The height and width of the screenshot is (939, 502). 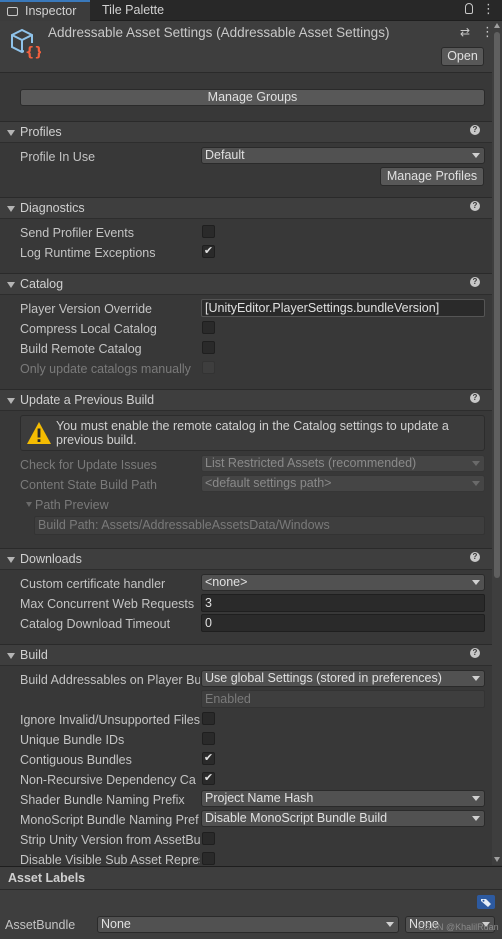 What do you see at coordinates (208, 231) in the screenshot?
I see `send-profiler-events-checkbox` at bounding box center [208, 231].